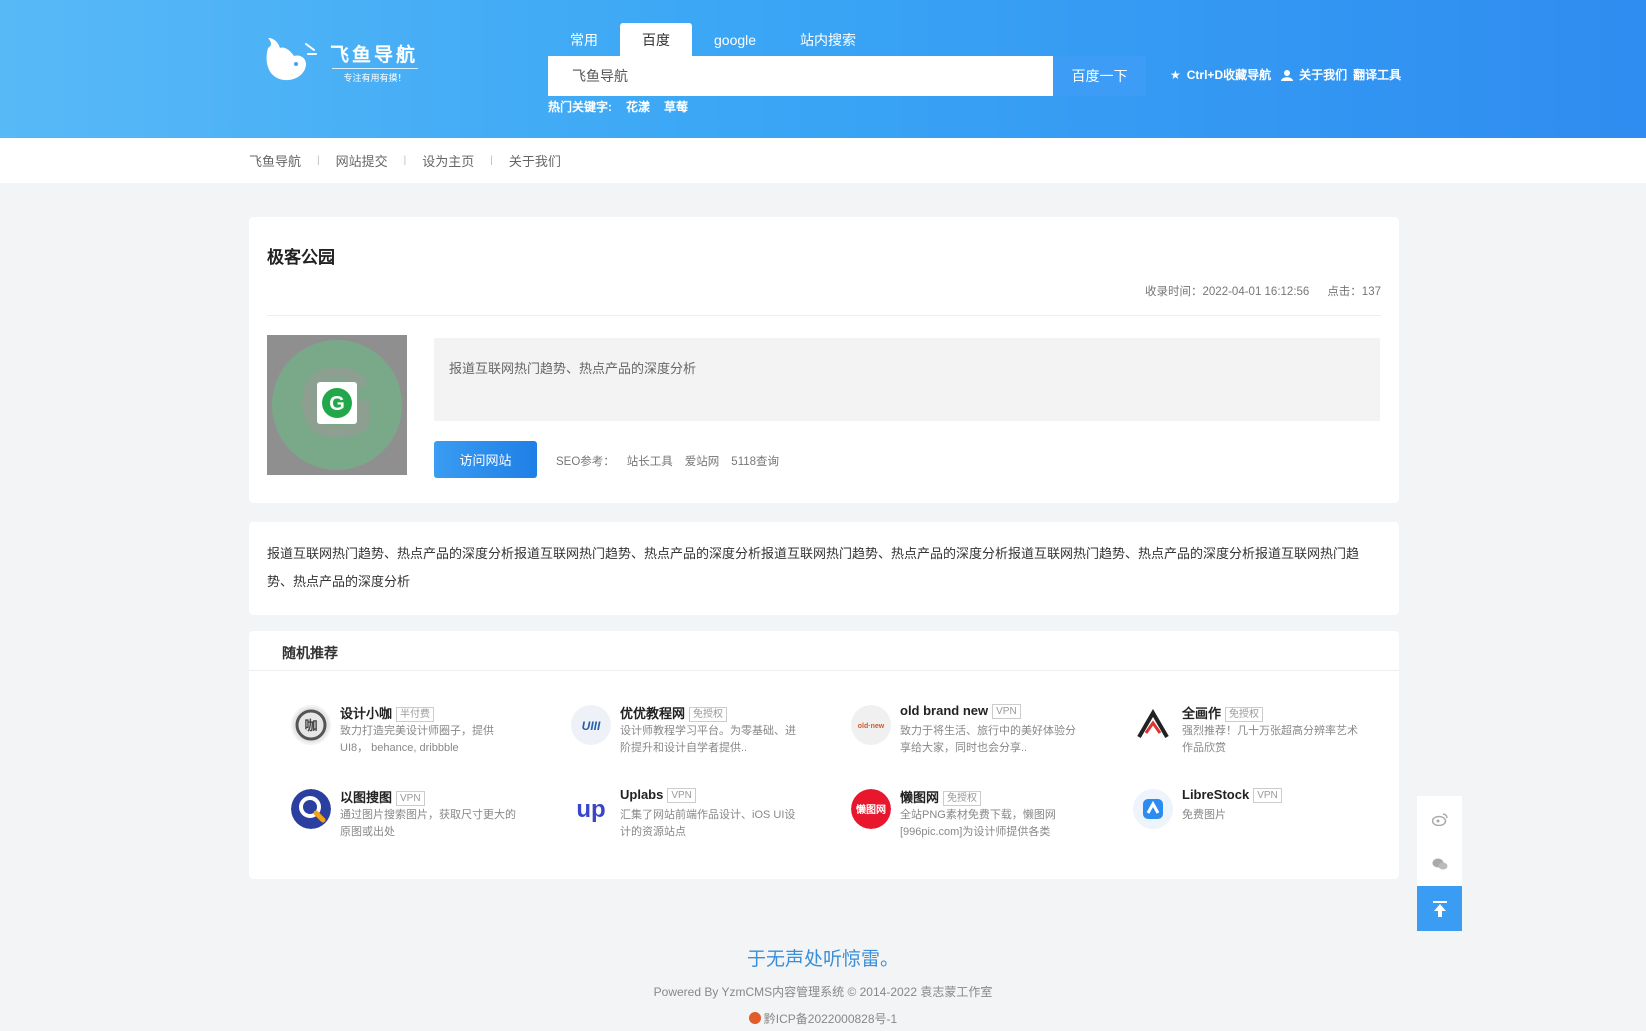 This screenshot has height=1031, width=1646. What do you see at coordinates (310, 654) in the screenshot?
I see `recommend-title: 随机推荐` at bounding box center [310, 654].